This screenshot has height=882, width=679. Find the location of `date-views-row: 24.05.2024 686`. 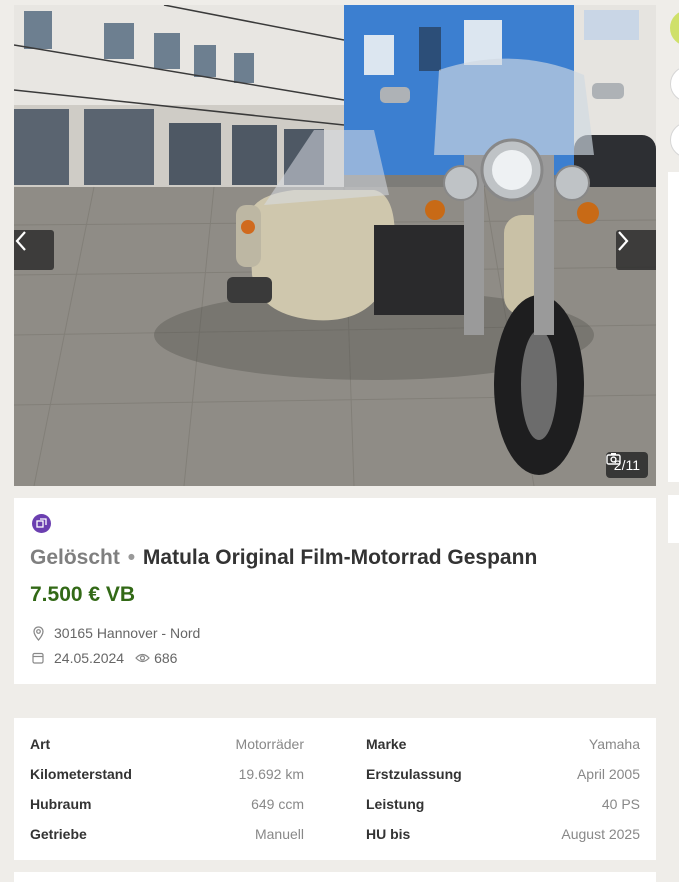

date-views-row: 24.05.2024 686 is located at coordinates (103, 658).